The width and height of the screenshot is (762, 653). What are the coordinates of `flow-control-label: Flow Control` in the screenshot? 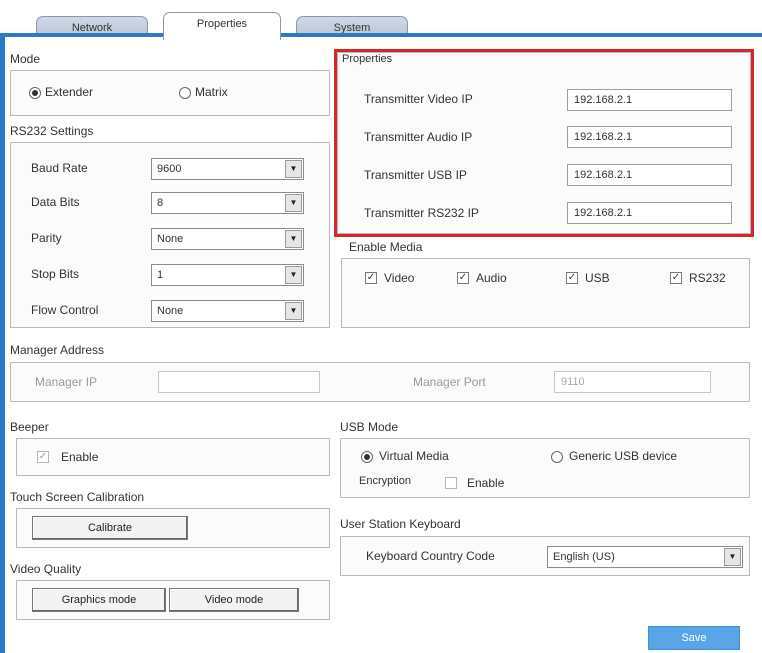 It's located at (65, 310).